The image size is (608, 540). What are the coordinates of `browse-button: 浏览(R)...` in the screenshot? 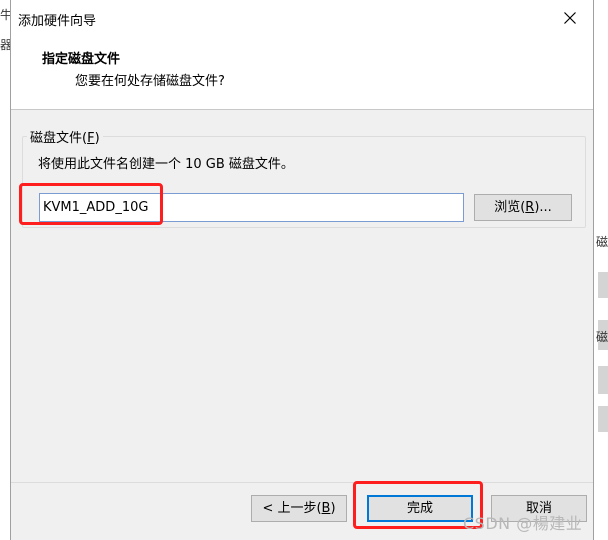 It's located at (523, 207).